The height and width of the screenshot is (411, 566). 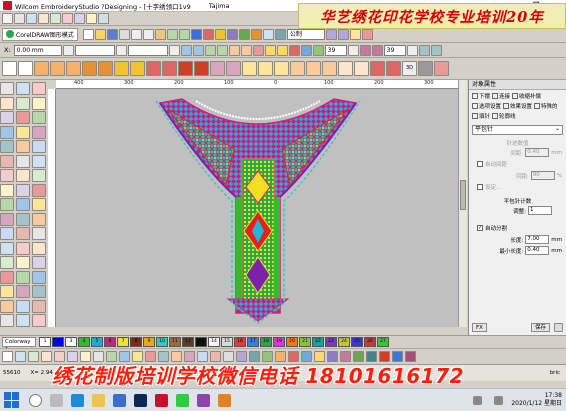 I want to click on scale-icon, so click(x=121, y=50).